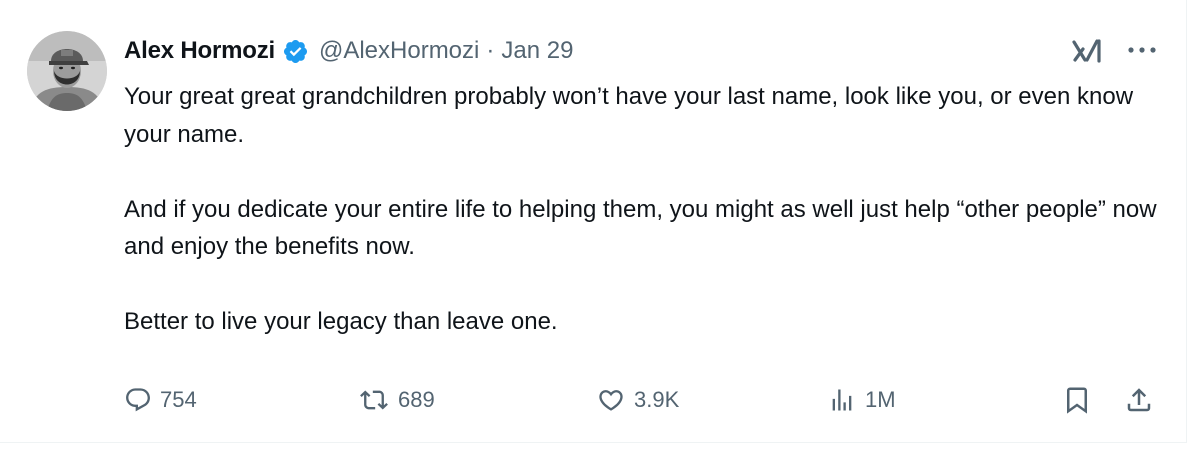 Image resolution: width=1193 pixels, height=451 pixels. Describe the element at coordinates (657, 399) in the screenshot. I see `like-count: 3.9K` at that location.